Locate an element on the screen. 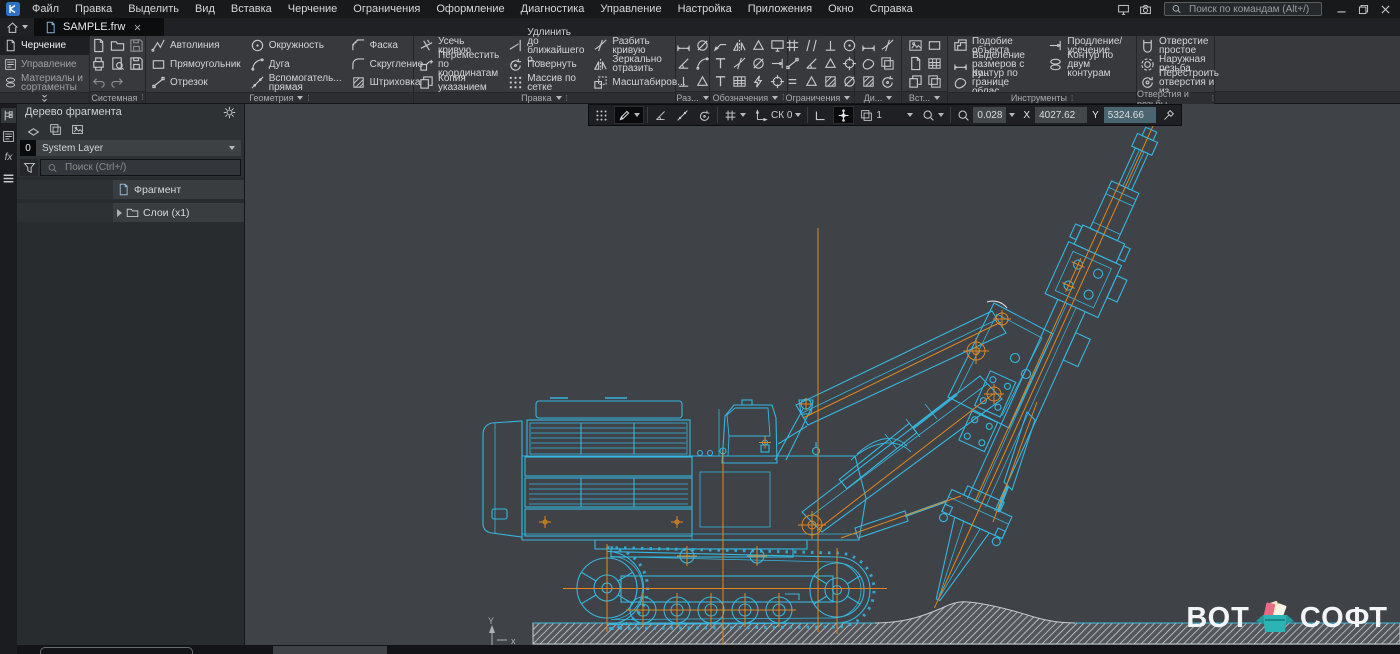 This screenshot has width=1400, height=654. tri-dim-icon is located at coordinates (702, 81).